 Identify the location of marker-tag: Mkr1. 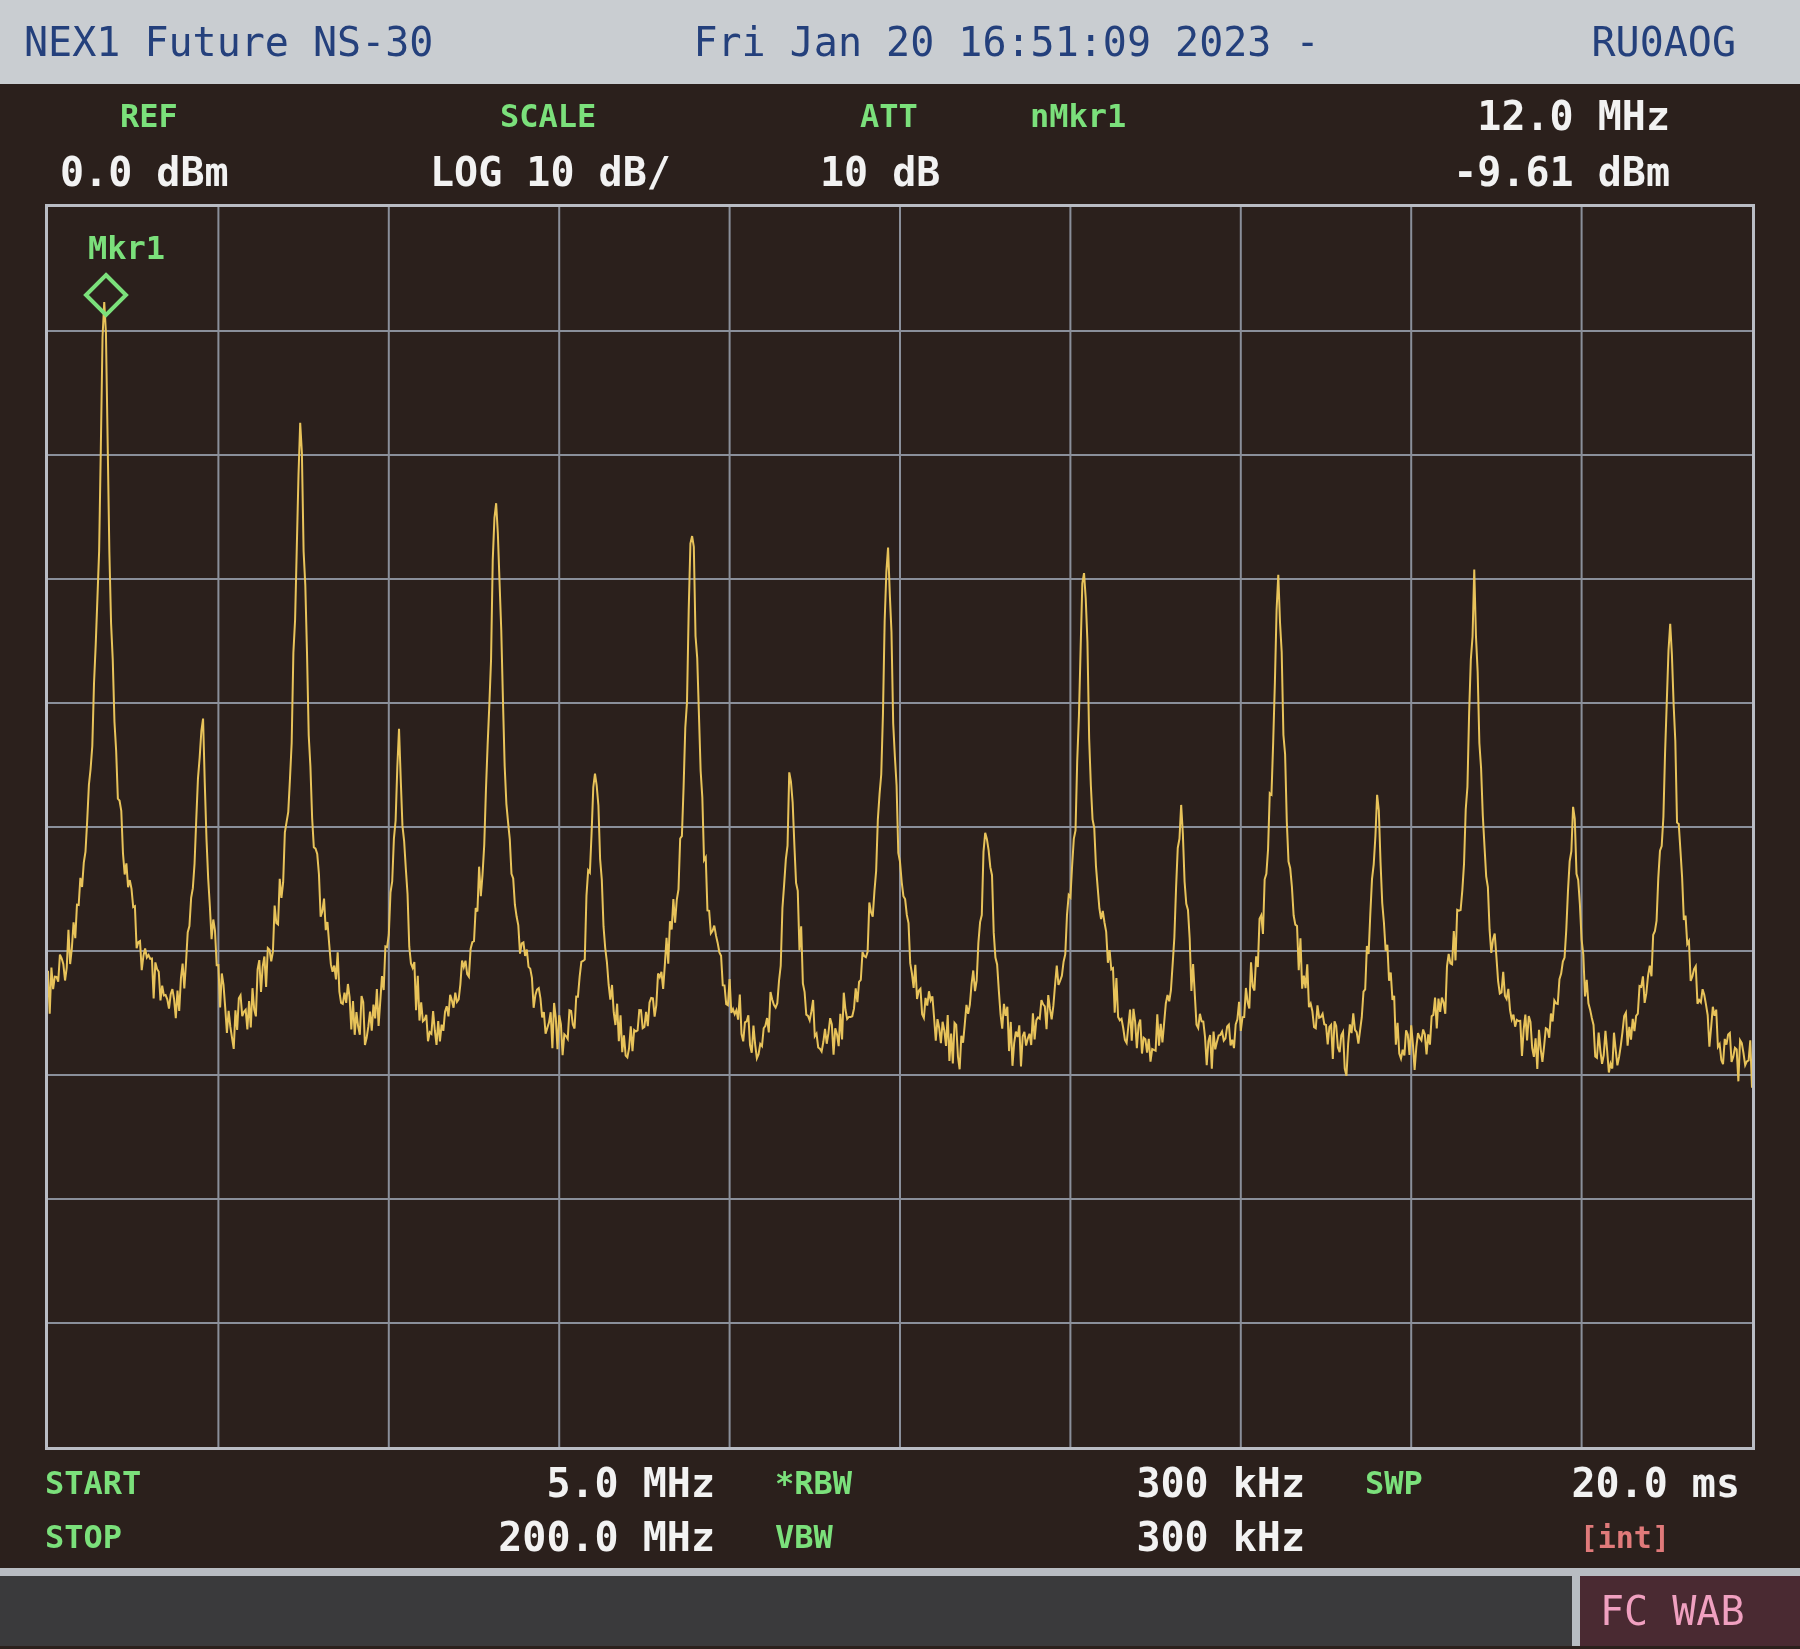
(127, 248).